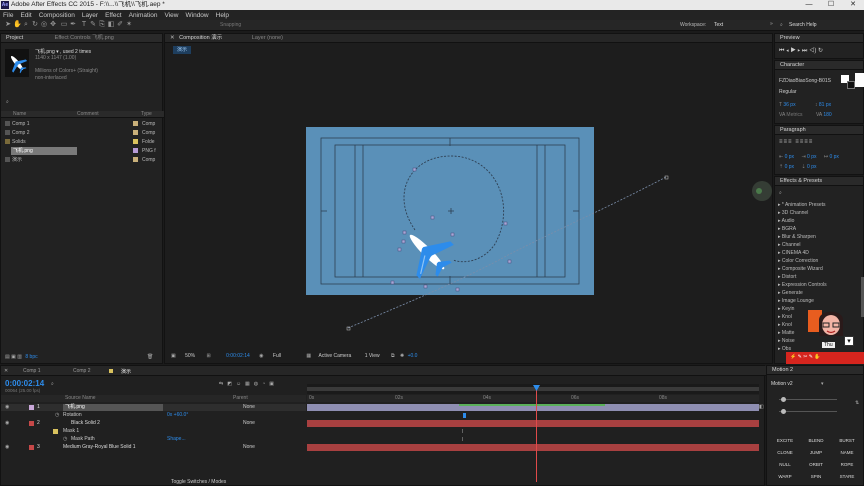 This screenshot has height=486, width=864. What do you see at coordinates (153, 431) in the screenshot?
I see `timeline-mask-row: Mask 1` at bounding box center [153, 431].